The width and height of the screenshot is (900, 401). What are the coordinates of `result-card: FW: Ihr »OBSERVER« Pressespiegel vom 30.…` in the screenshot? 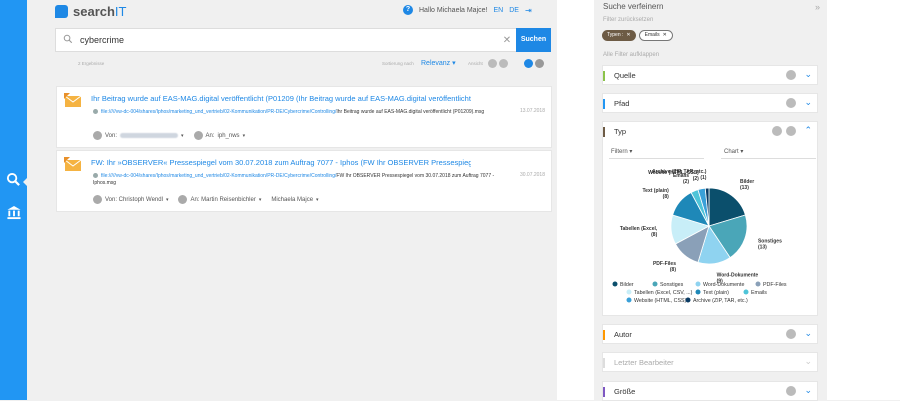 It's located at (304, 181).